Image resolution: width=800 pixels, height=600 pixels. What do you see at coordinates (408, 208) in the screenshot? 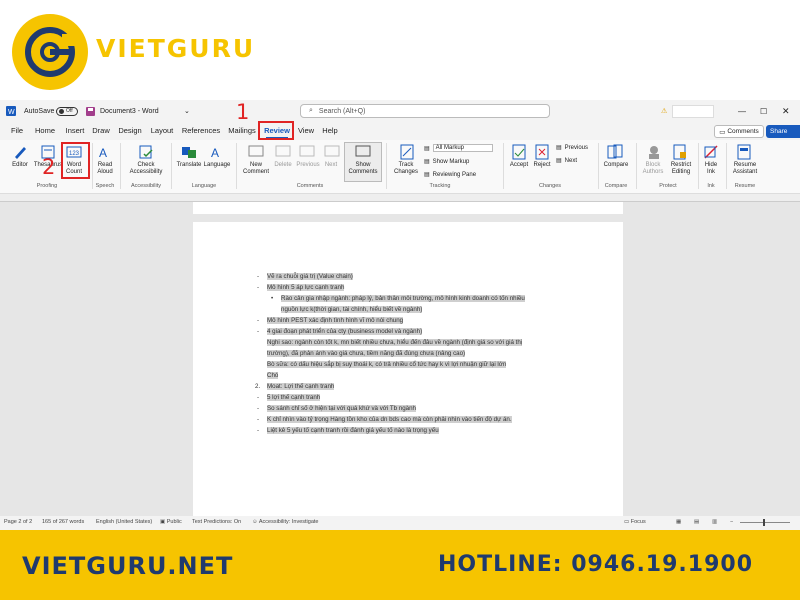
I see `previous-page-end` at bounding box center [408, 208].